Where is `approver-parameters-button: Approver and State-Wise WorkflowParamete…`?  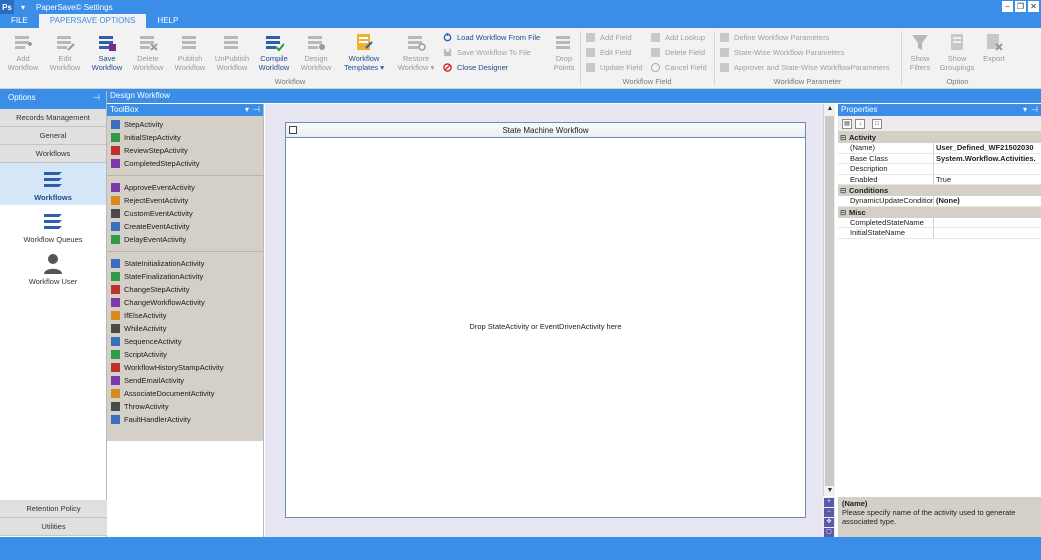 approver-parameters-button: Approver and State-Wise WorkflowParamete… is located at coordinates (804, 67).